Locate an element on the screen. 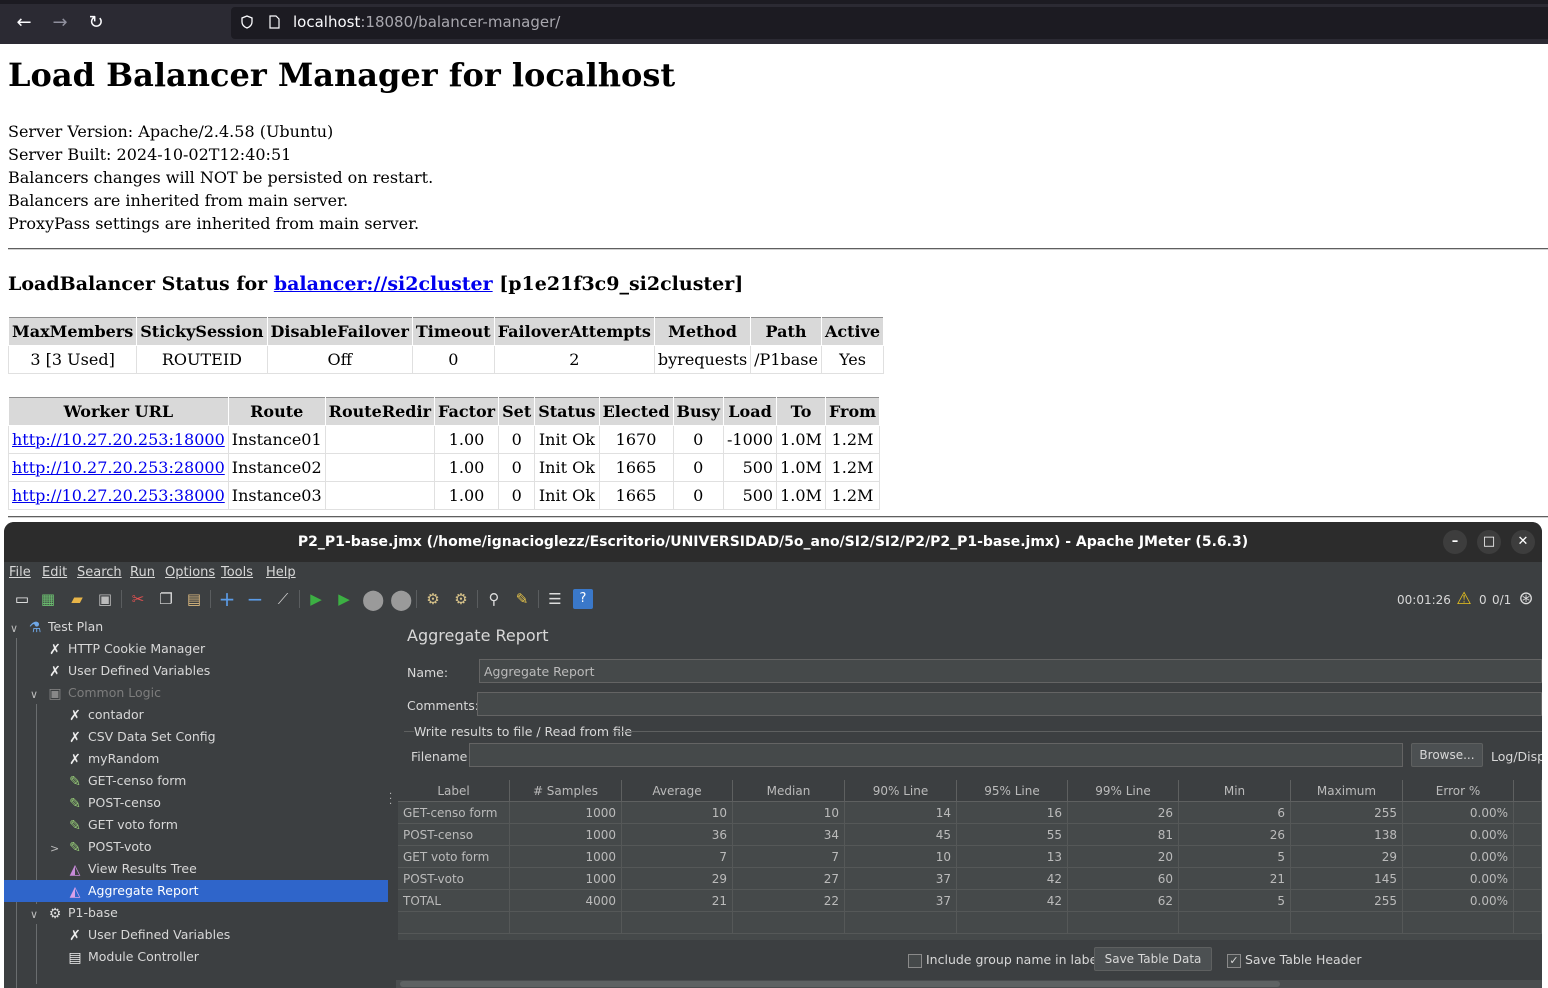 This screenshot has height=988, width=1548. table-cell: 5 is located at coordinates (1235, 901).